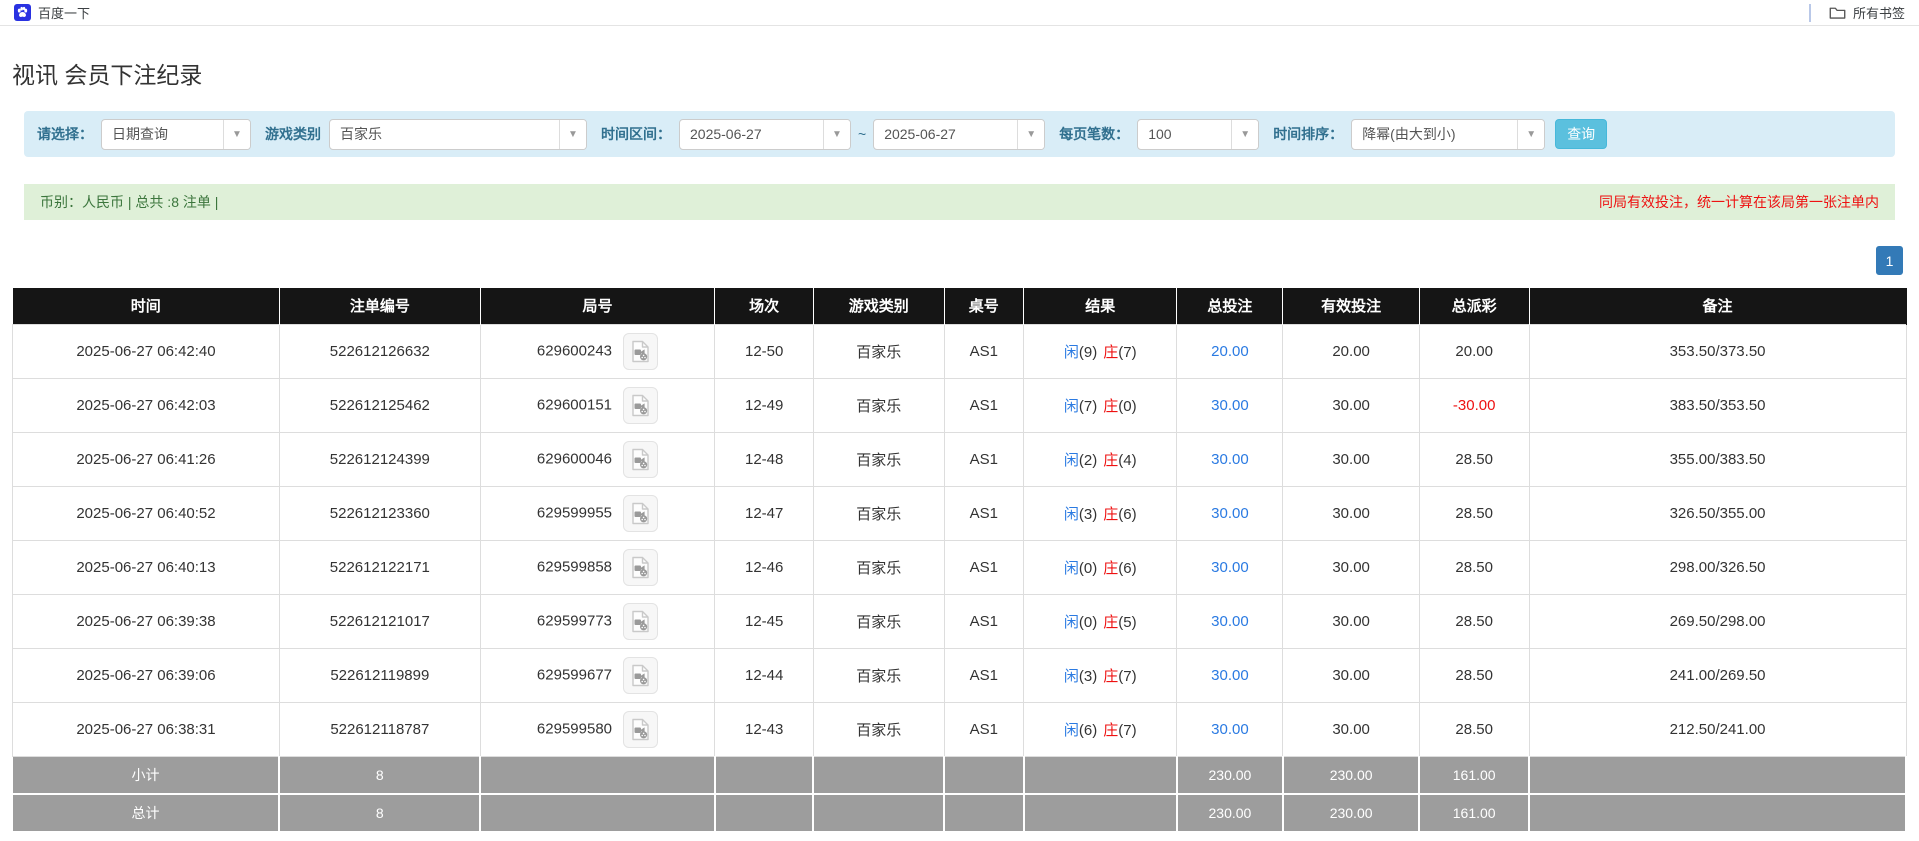 Image resolution: width=1919 pixels, height=841 pixels. I want to click on query-type-select: 日期查询 ▼, so click(176, 134).